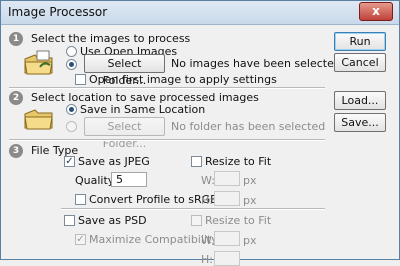 This screenshot has width=400, height=266. Describe the element at coordinates (360, 62) in the screenshot. I see `cancel-button: Cancel` at that location.